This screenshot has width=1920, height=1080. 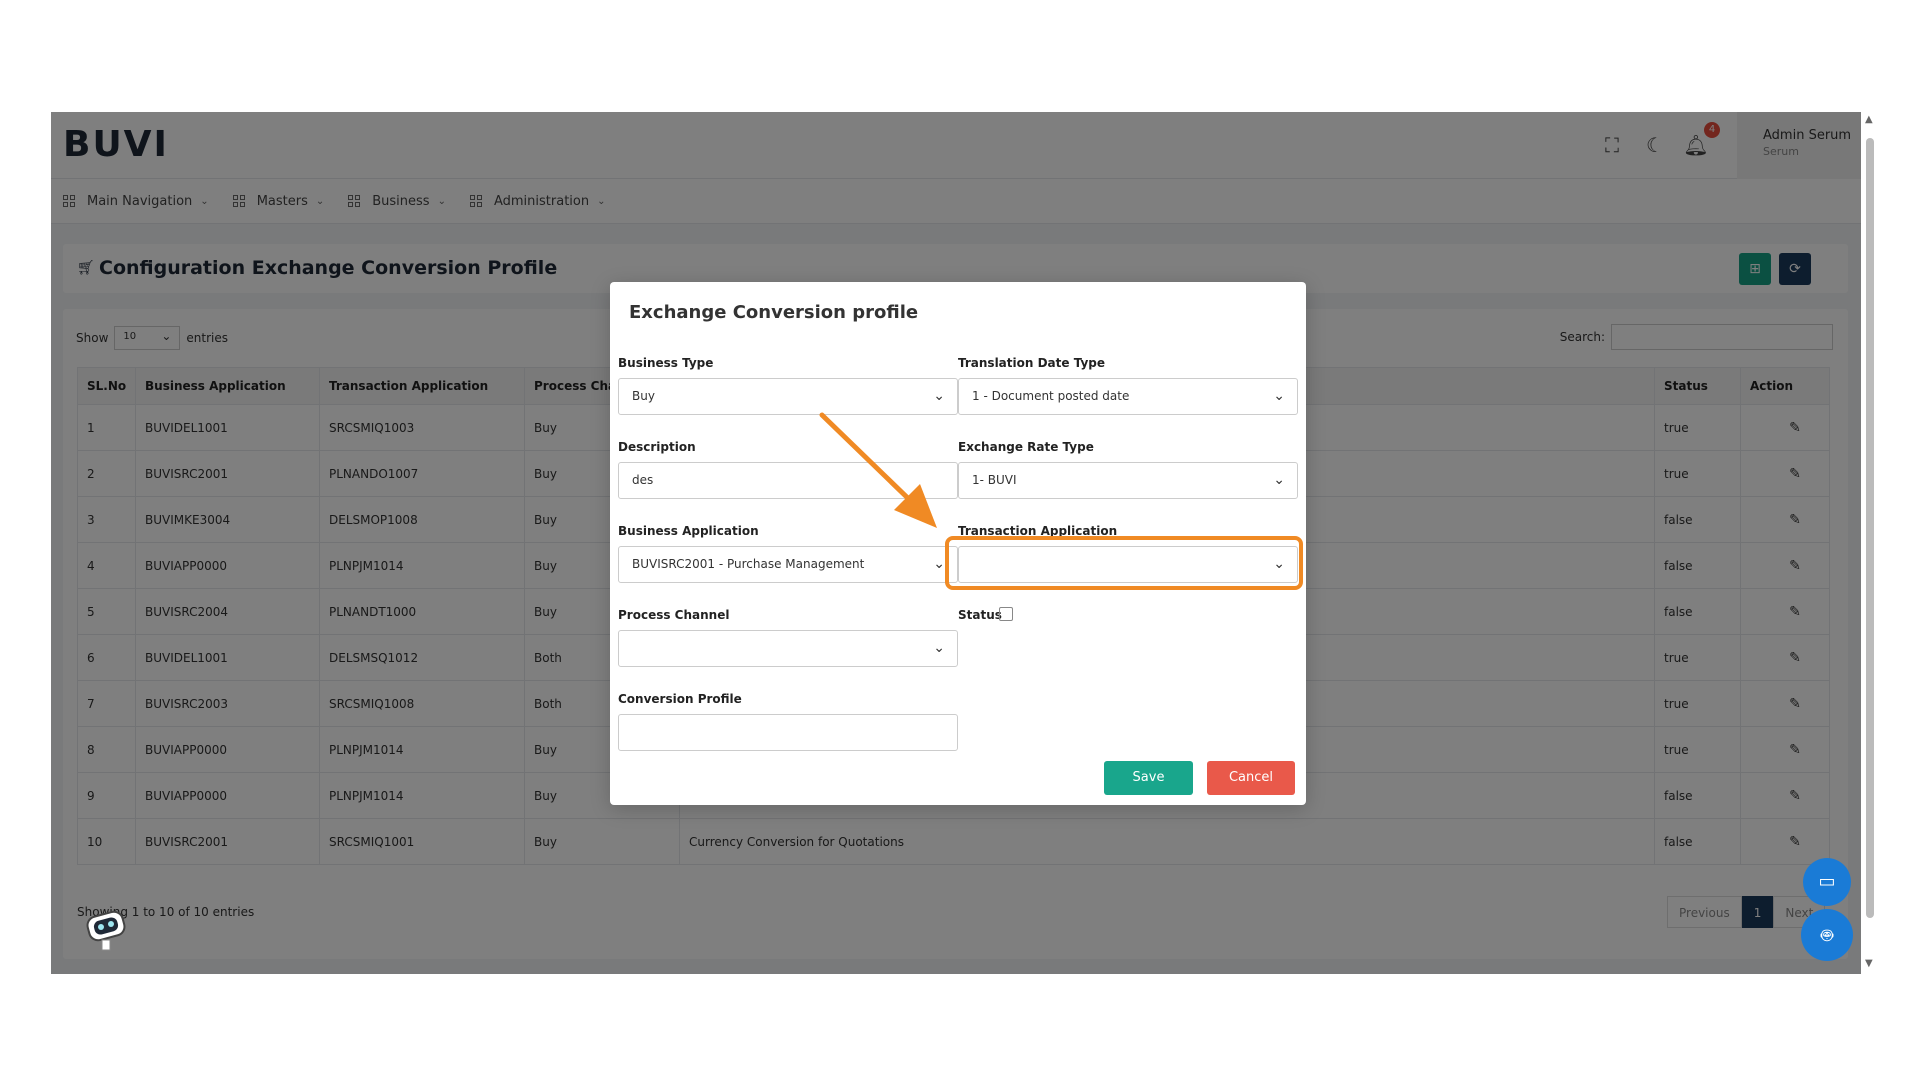 I want to click on cancel-button: Cancel, so click(x=1251, y=778).